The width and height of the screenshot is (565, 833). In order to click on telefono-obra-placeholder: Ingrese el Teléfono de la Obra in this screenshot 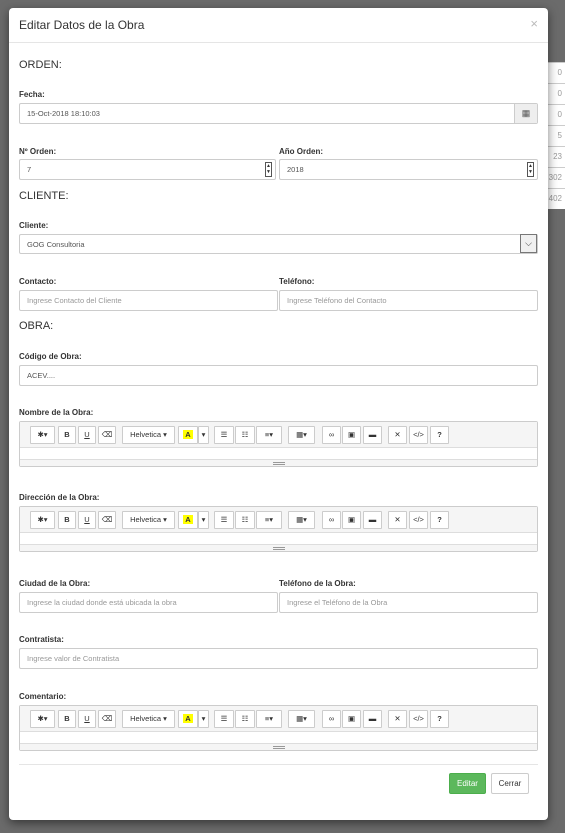, I will do `click(337, 602)`.